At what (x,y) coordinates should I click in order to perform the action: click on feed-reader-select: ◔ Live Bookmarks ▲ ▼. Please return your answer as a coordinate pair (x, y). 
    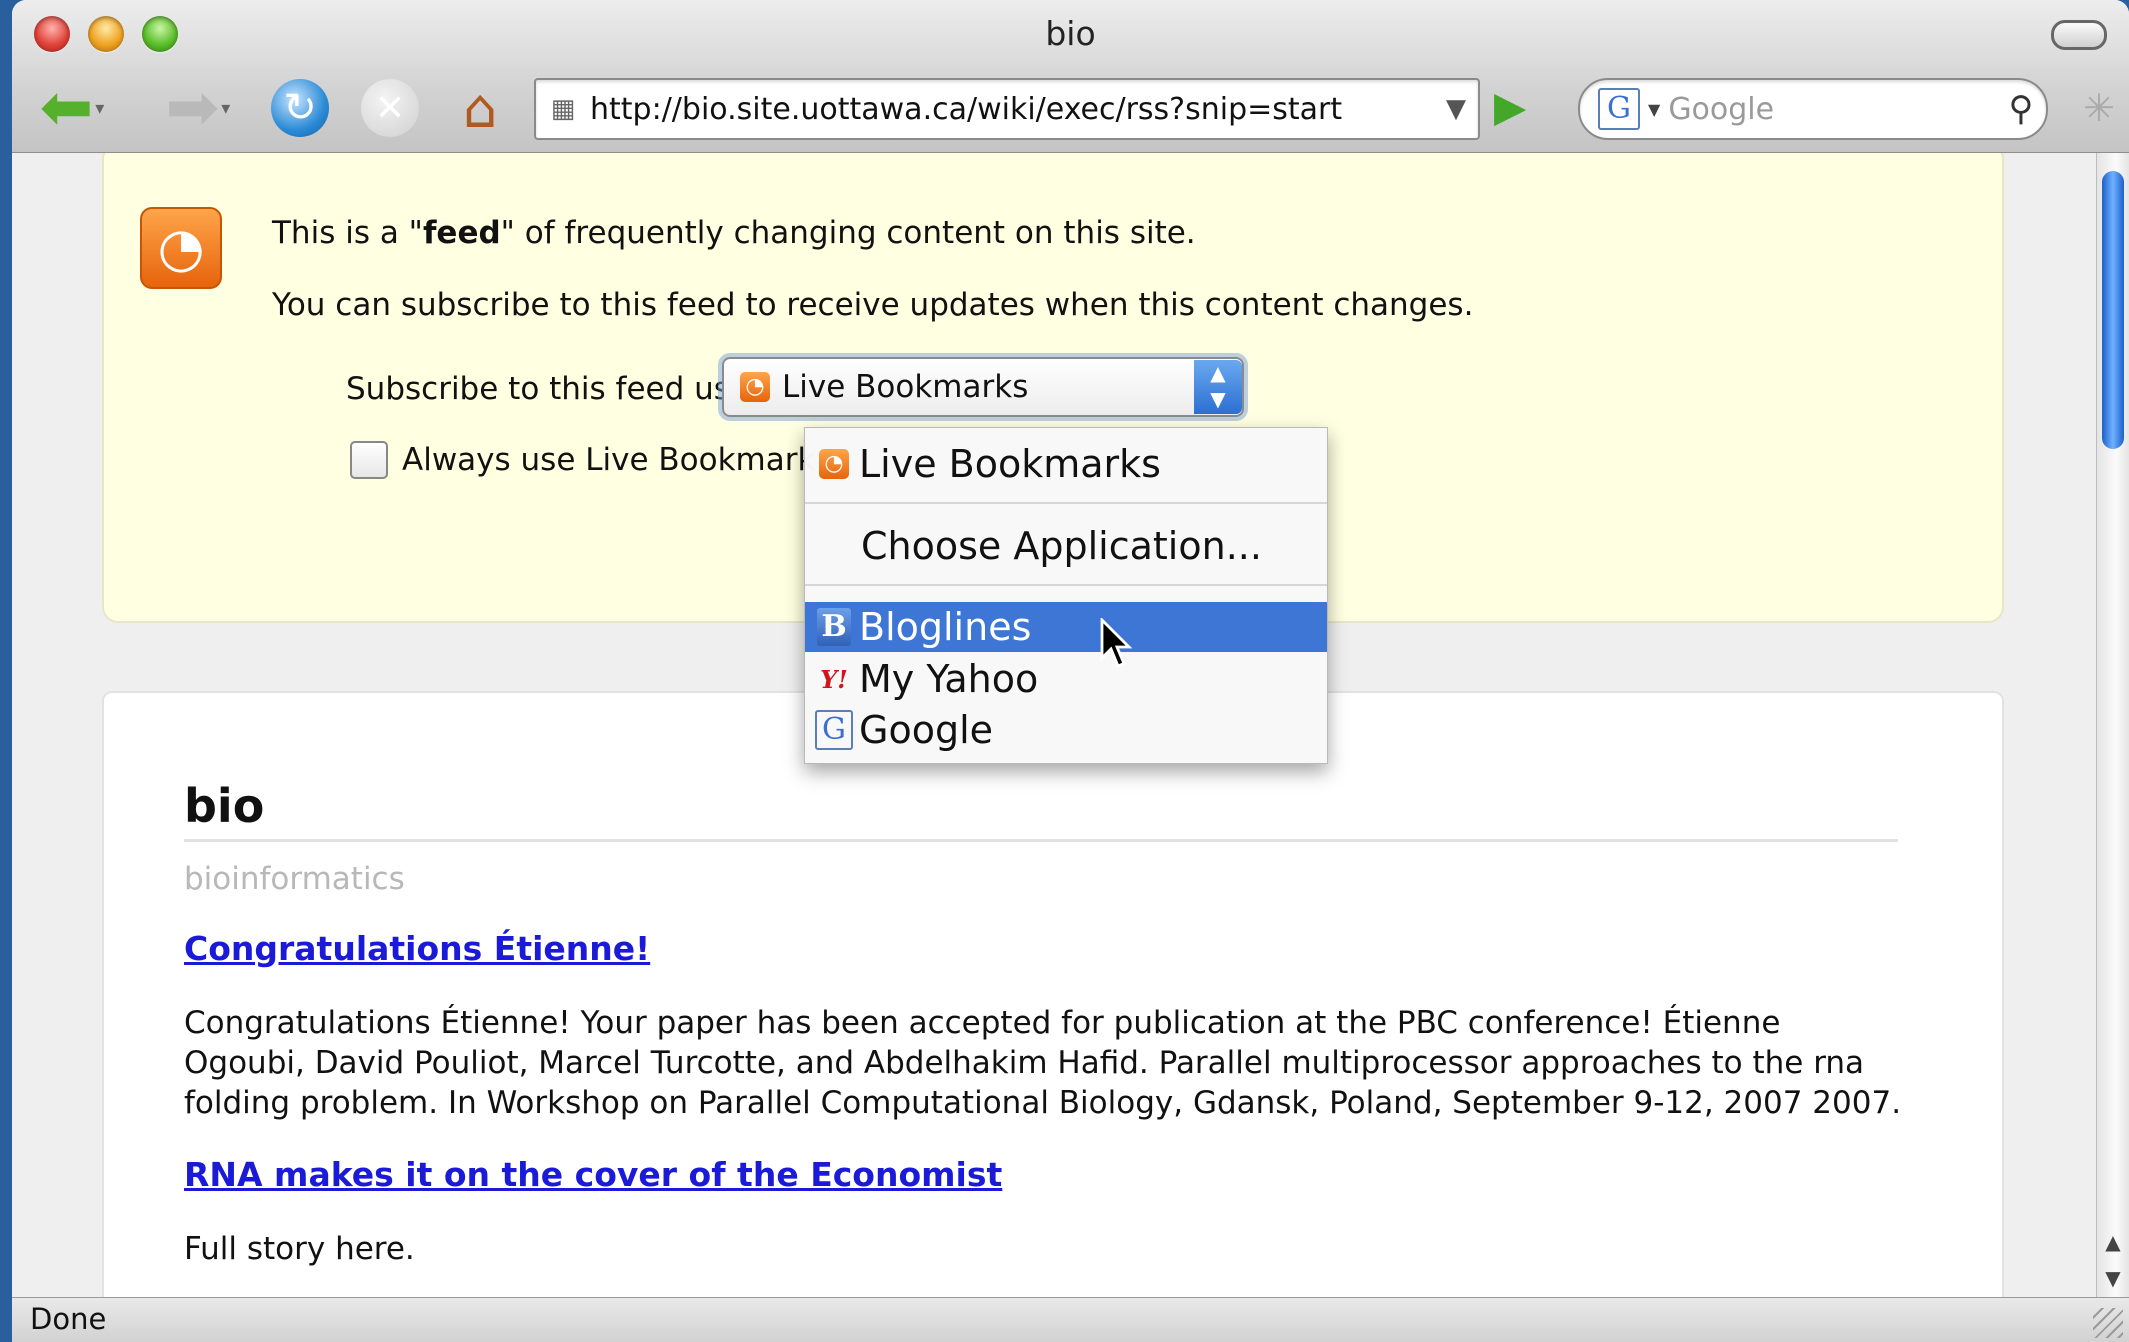
    Looking at the image, I should click on (983, 387).